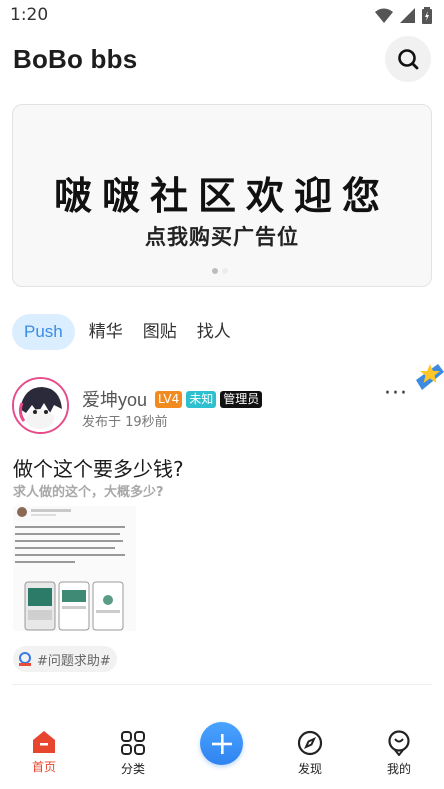  What do you see at coordinates (222, 62) in the screenshot?
I see `app-header: BoBo bbs` at bounding box center [222, 62].